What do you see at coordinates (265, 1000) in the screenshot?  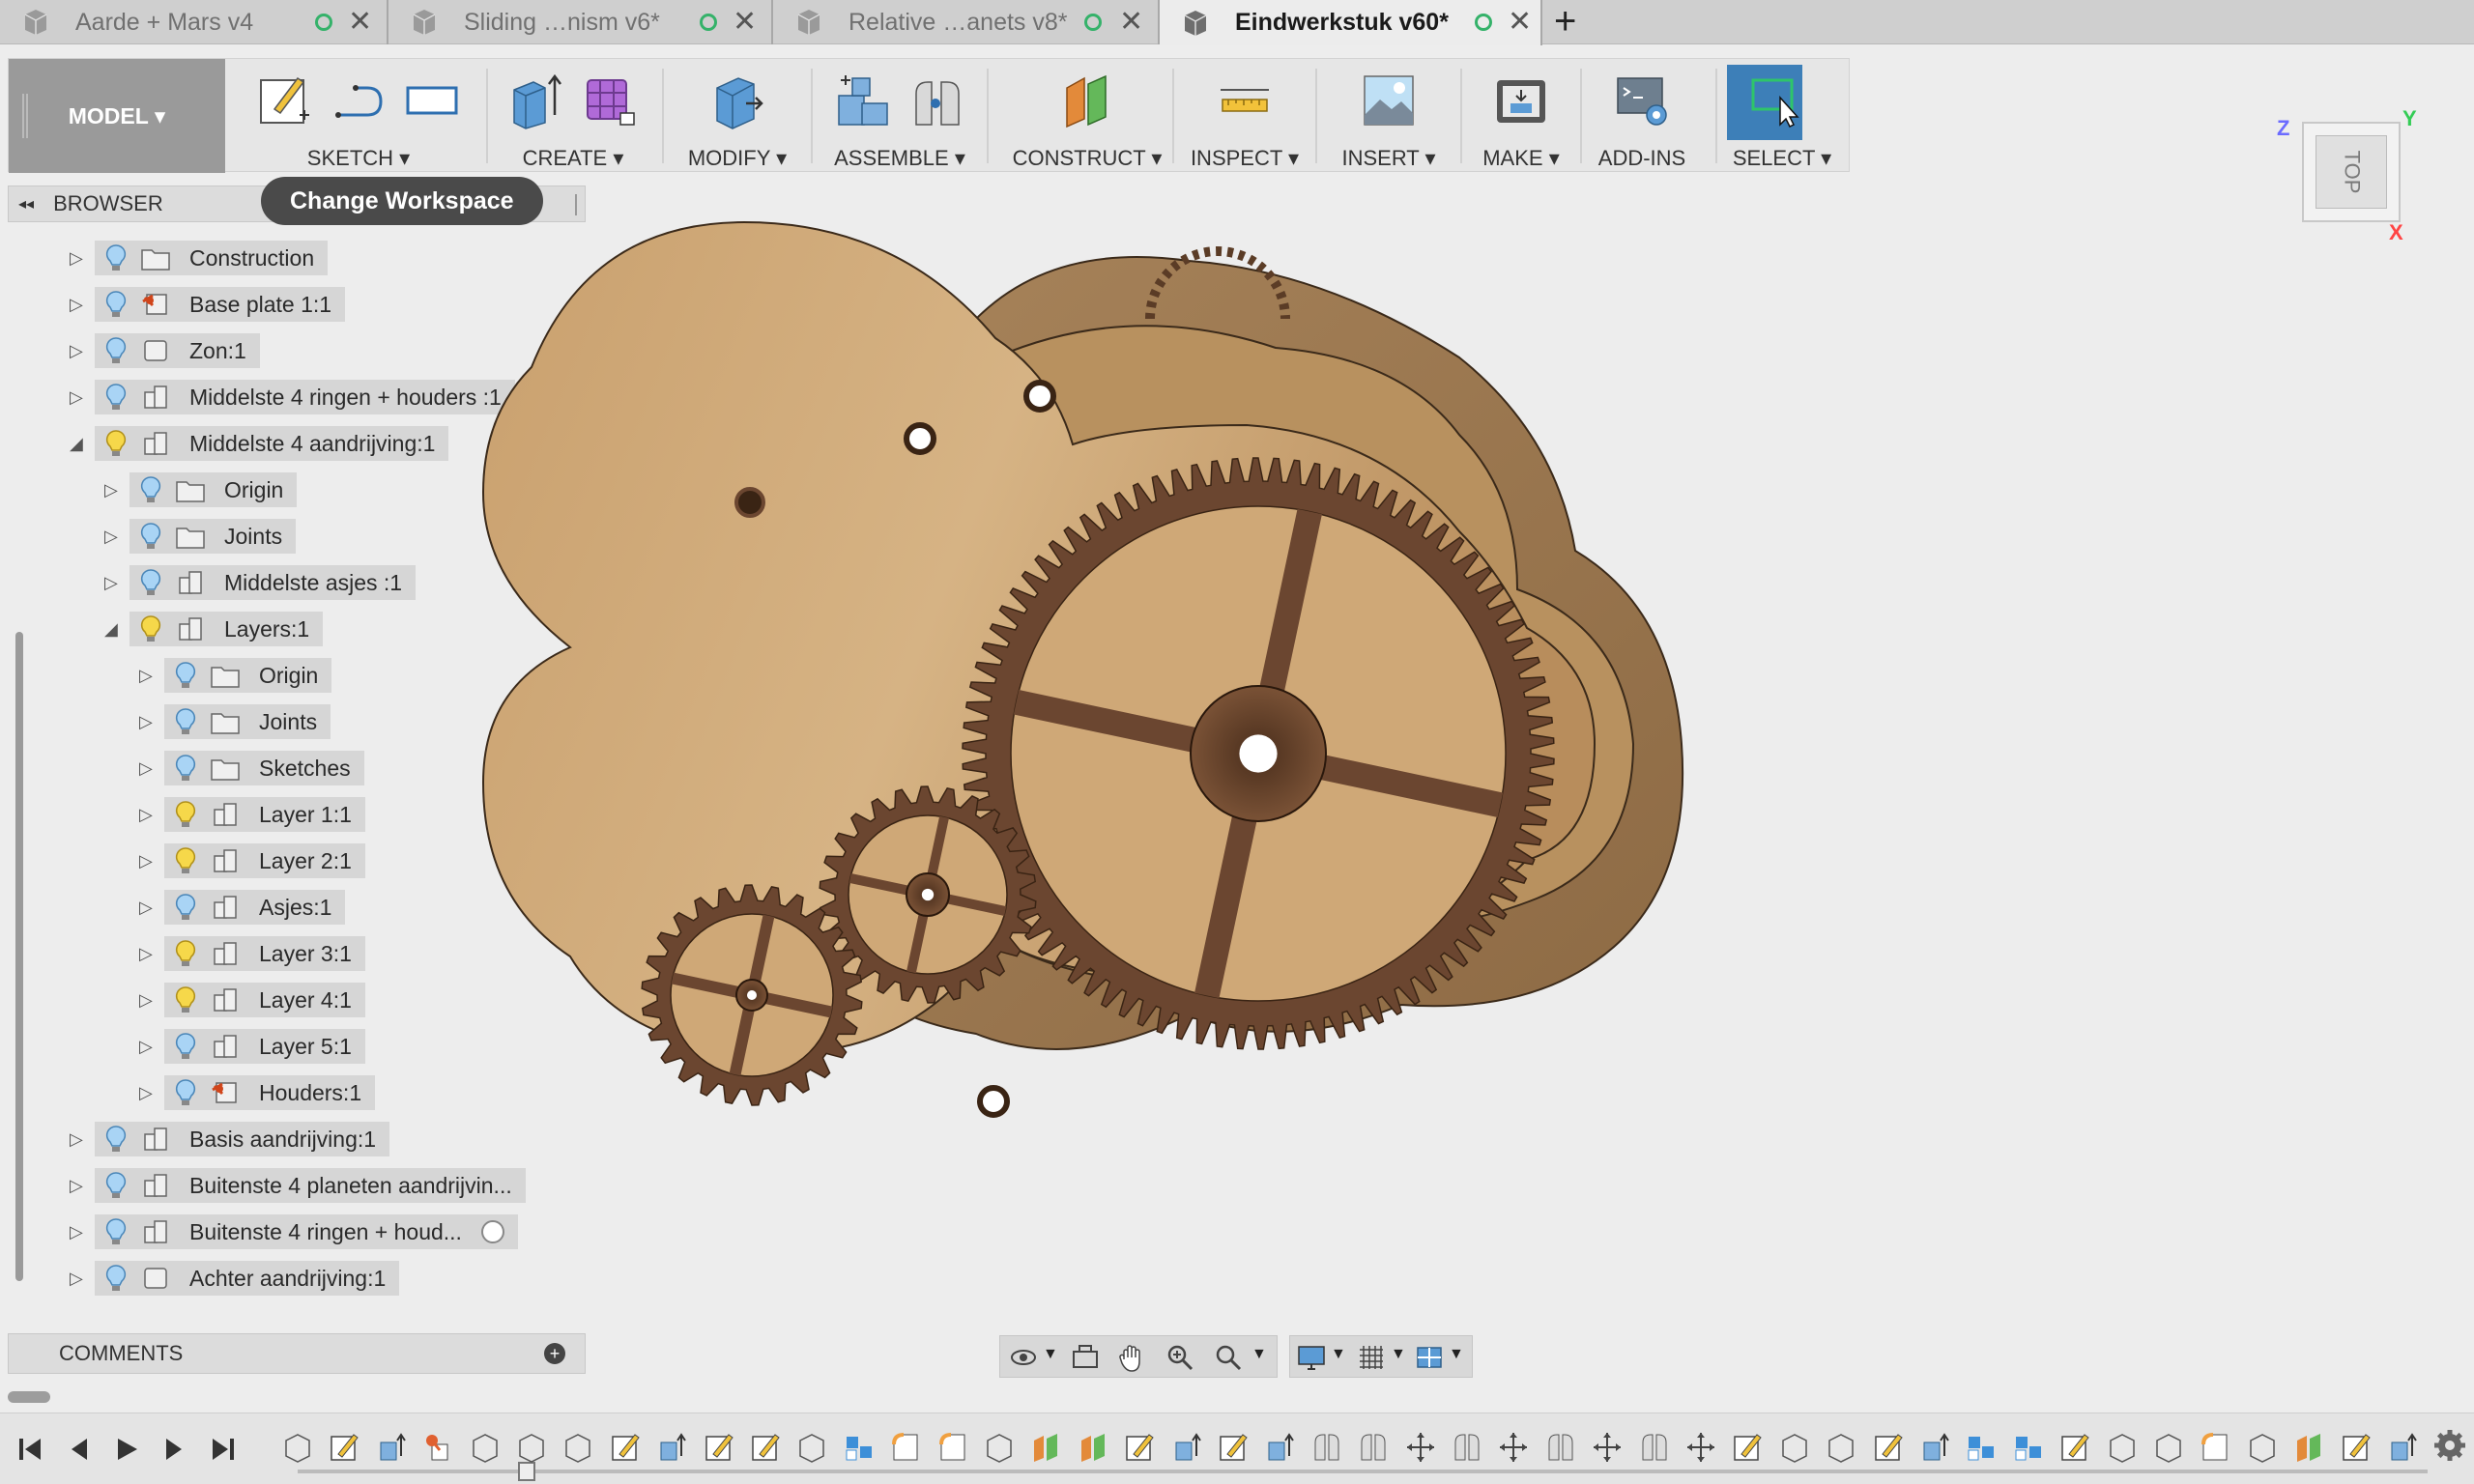 I see `tree-item-chip: Layer 4:1` at bounding box center [265, 1000].